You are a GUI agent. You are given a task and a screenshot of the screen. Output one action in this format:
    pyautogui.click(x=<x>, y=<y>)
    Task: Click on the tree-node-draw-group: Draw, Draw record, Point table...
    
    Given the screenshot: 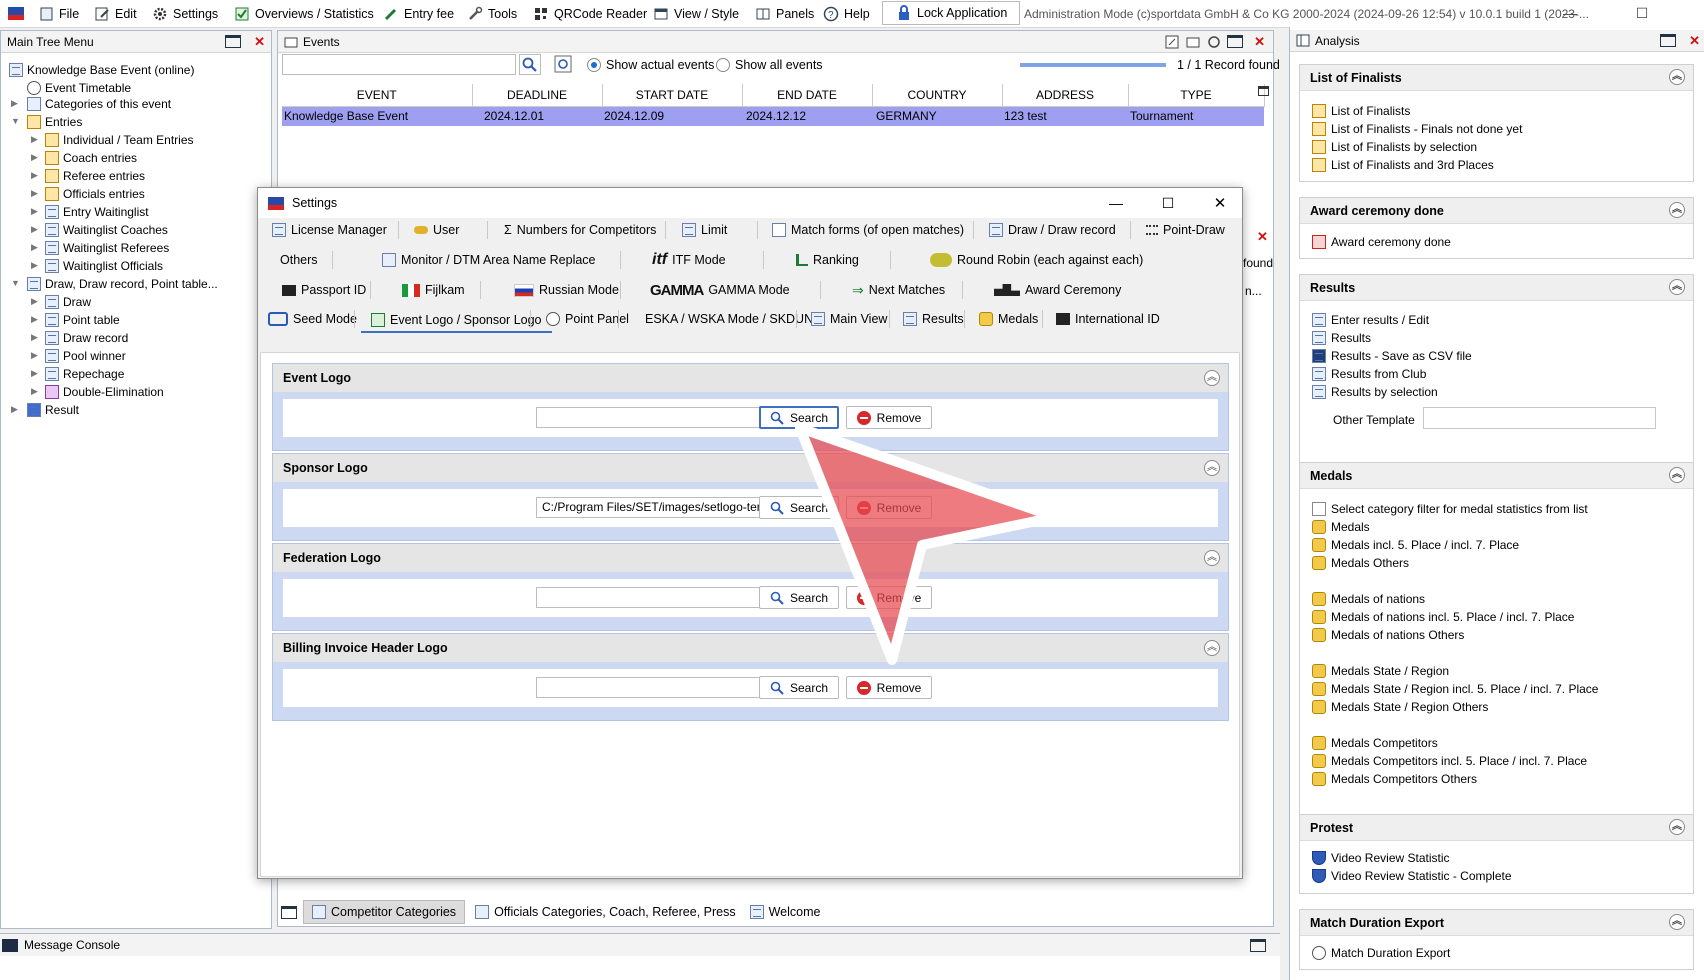 What is the action you would take?
    pyautogui.click(x=122, y=283)
    